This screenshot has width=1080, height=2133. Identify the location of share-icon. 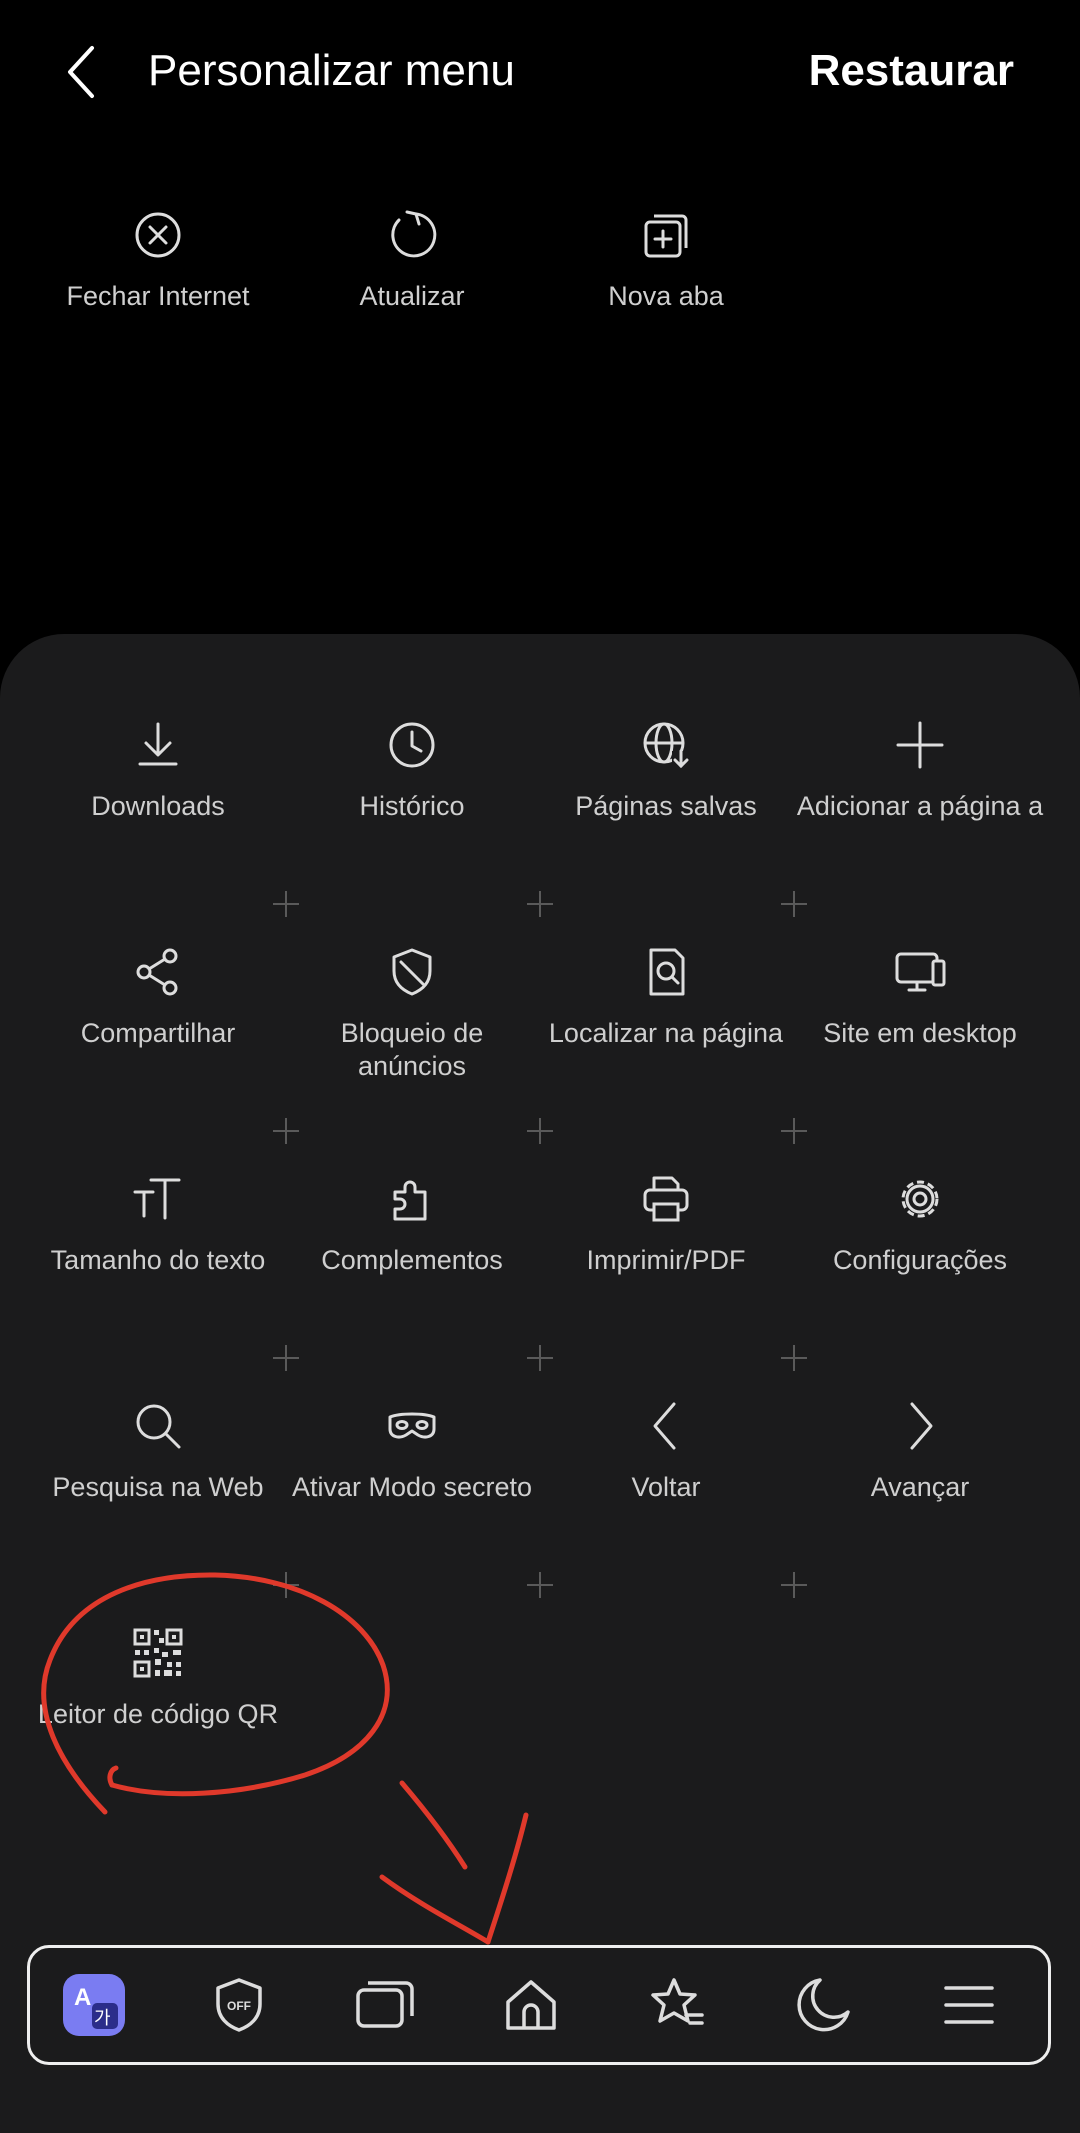
(157, 972).